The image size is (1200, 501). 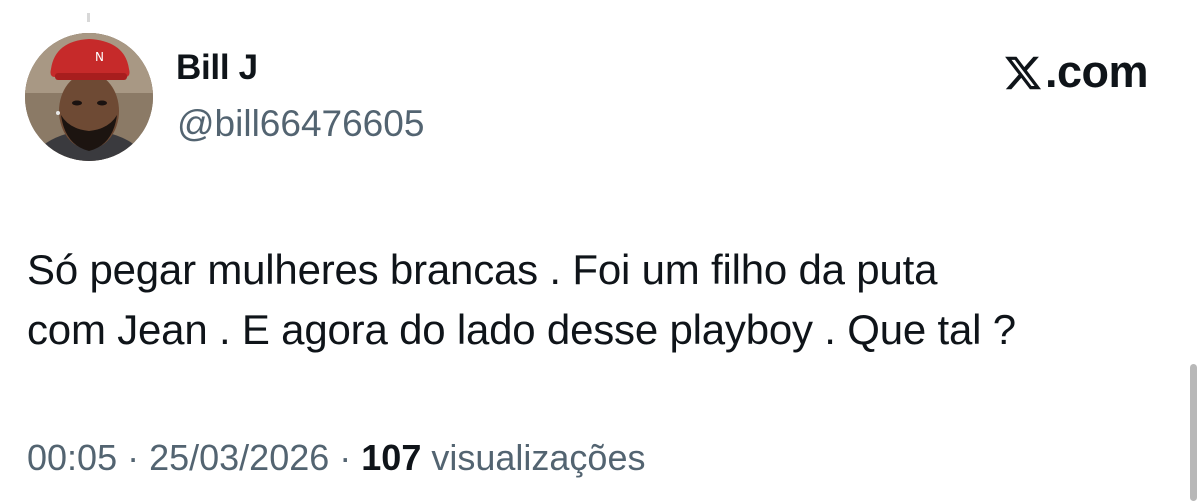 I want to click on author-display-name: Bill J, so click(x=217, y=68).